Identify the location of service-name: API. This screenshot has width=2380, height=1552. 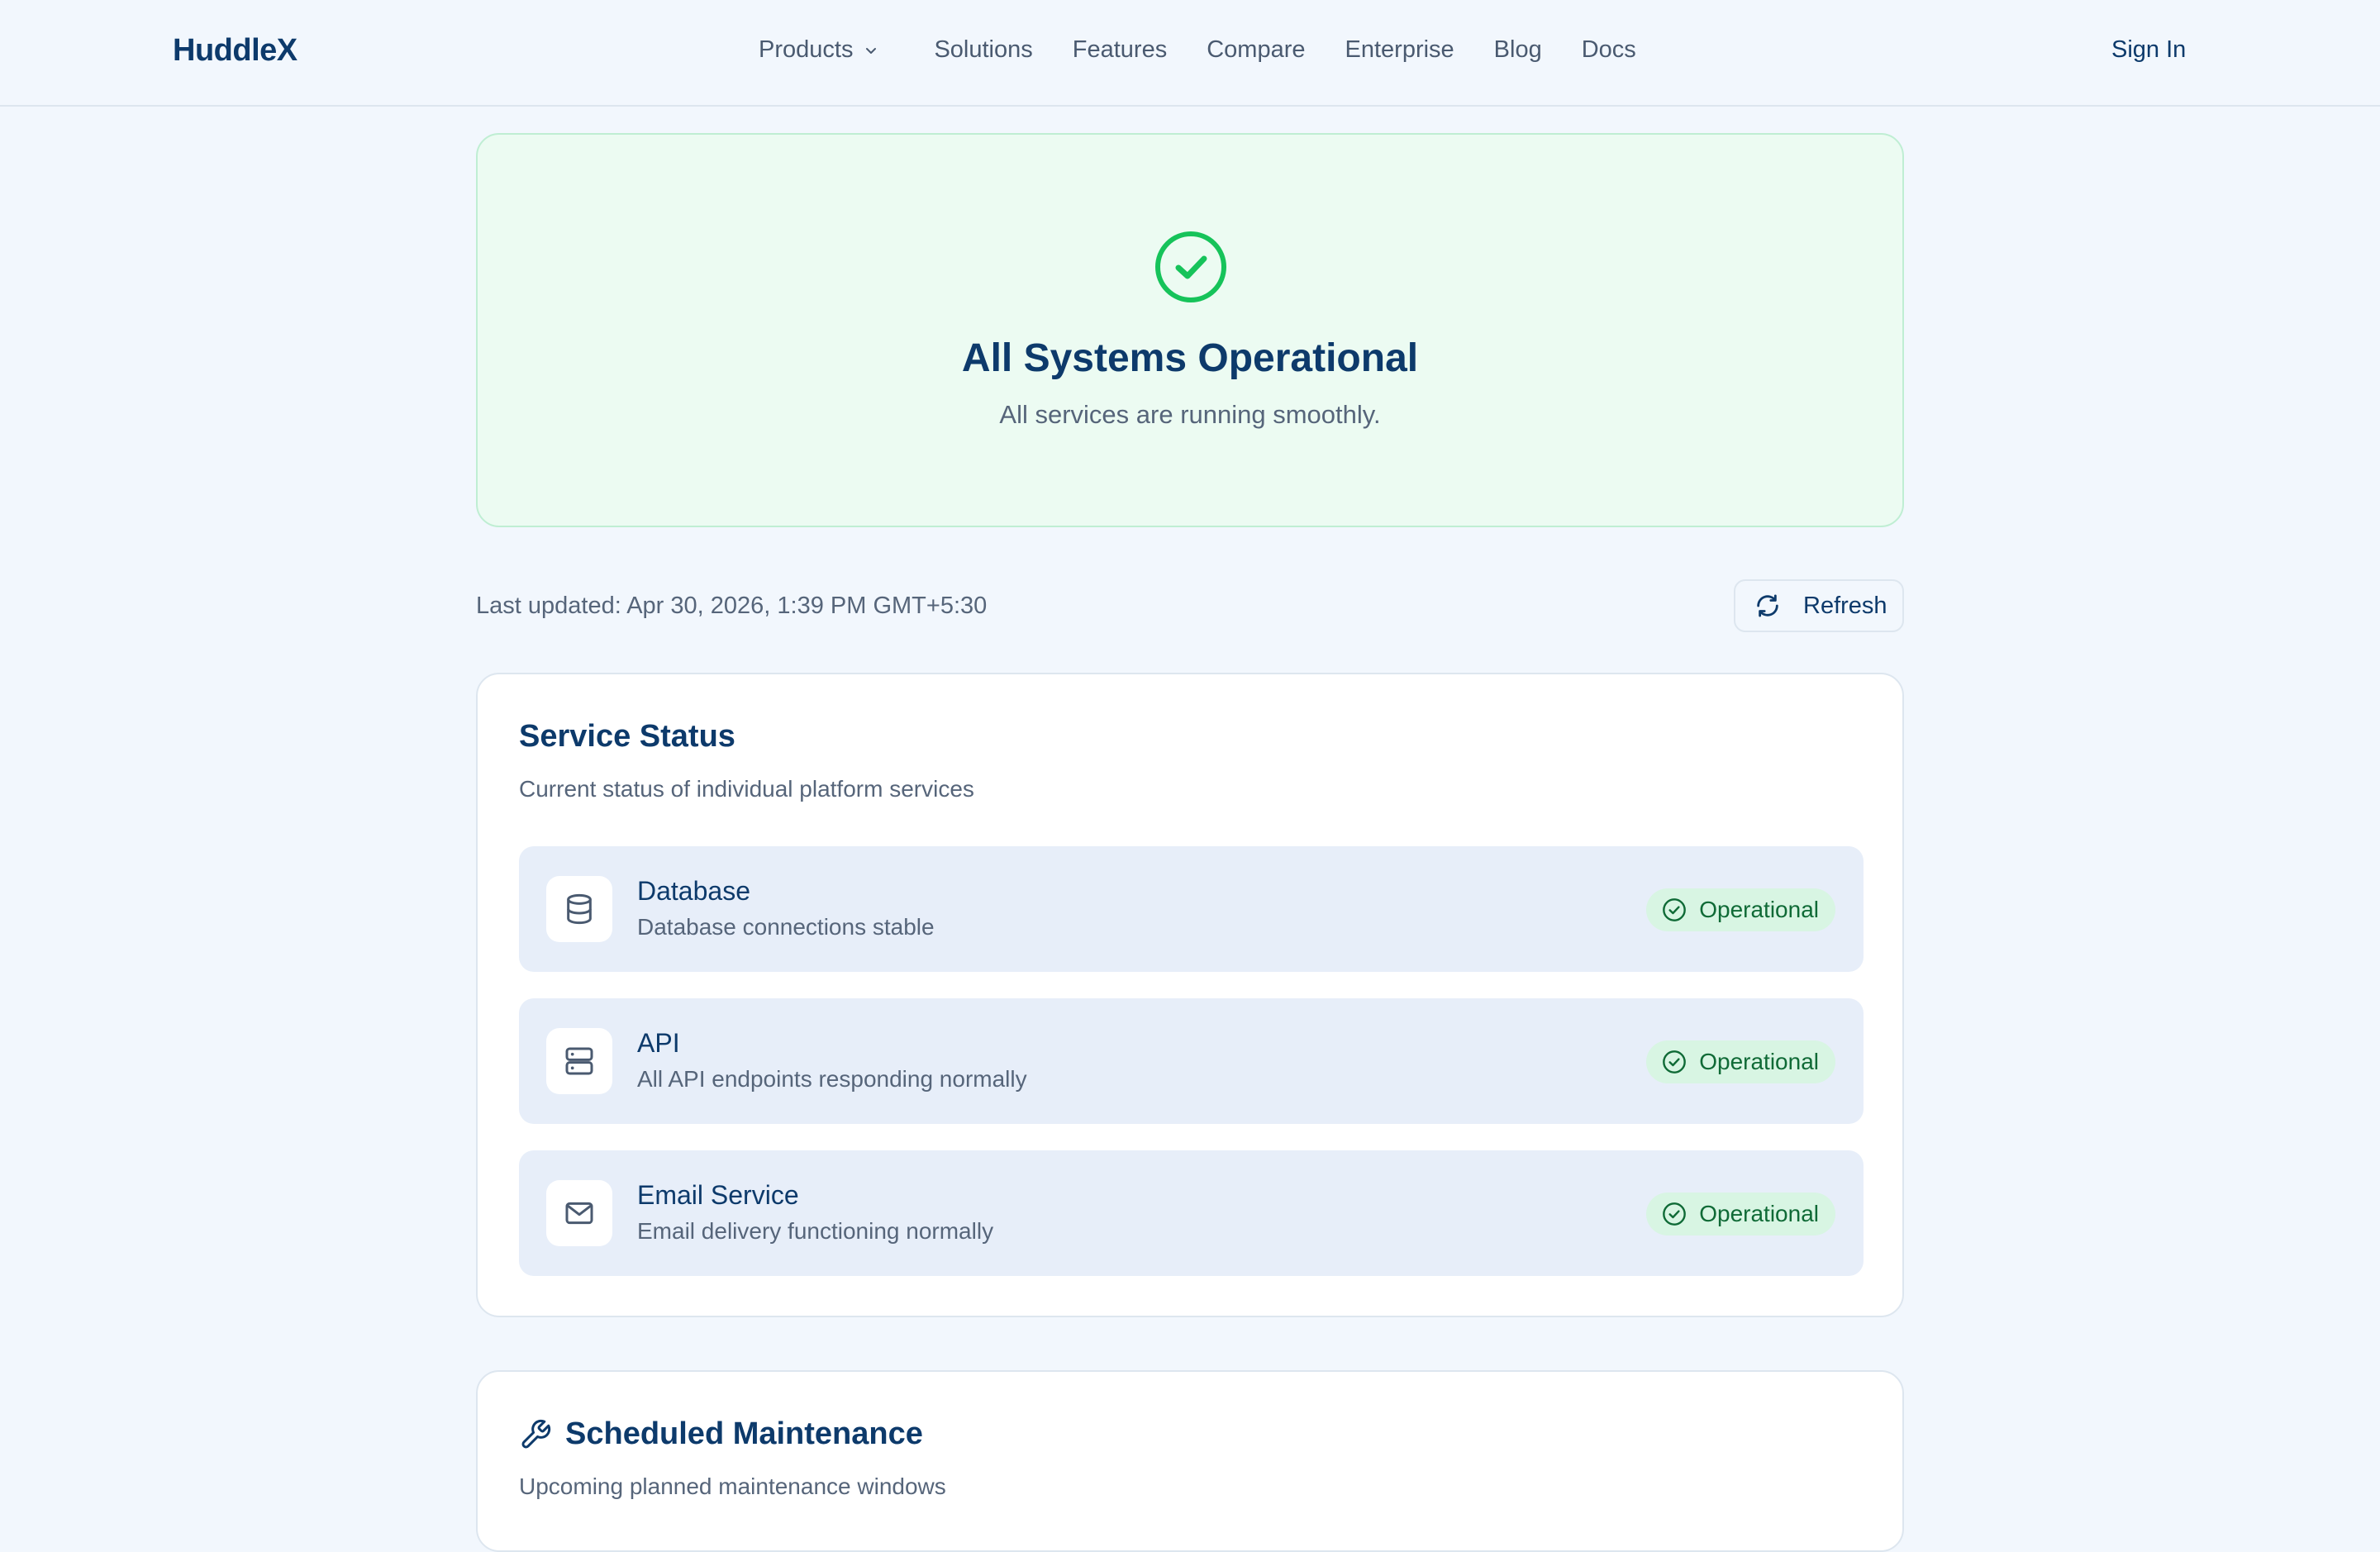
(658, 1043).